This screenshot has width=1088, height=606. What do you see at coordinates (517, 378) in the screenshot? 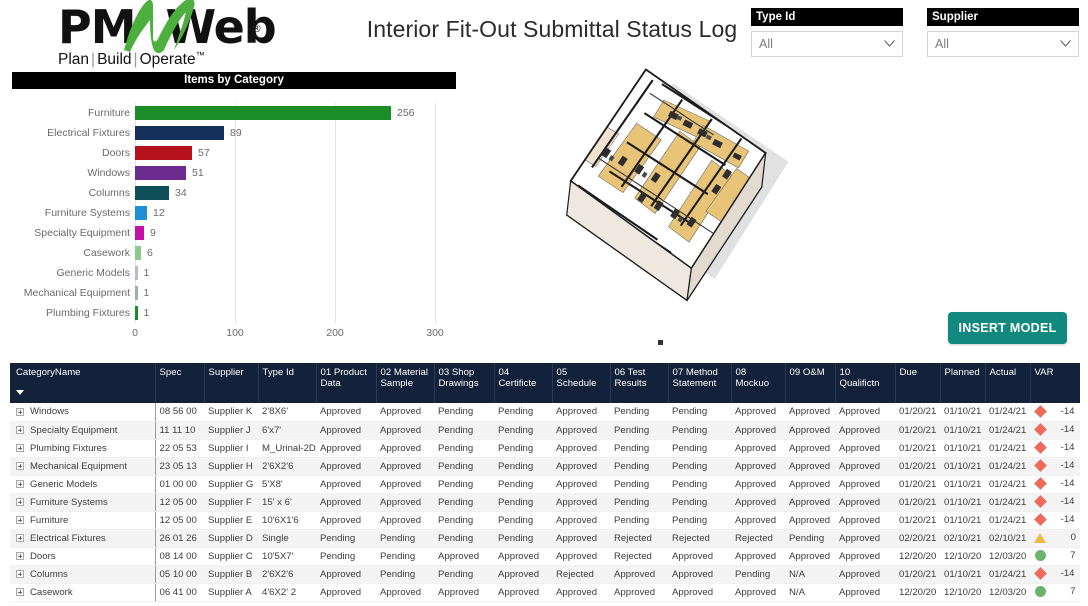
I see `table-column-header-label: 04 Certificte` at bounding box center [517, 378].